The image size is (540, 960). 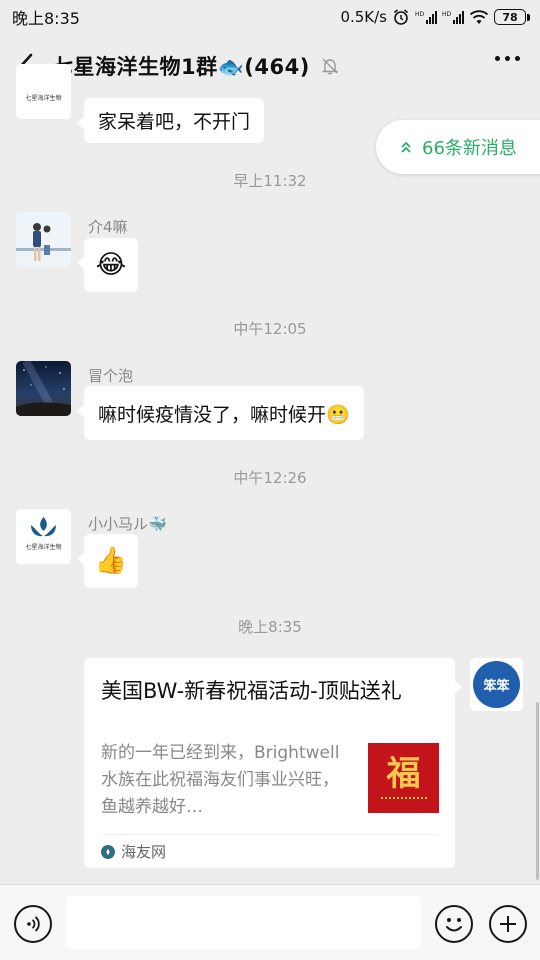 I want to click on alarm-icon, so click(x=401, y=17).